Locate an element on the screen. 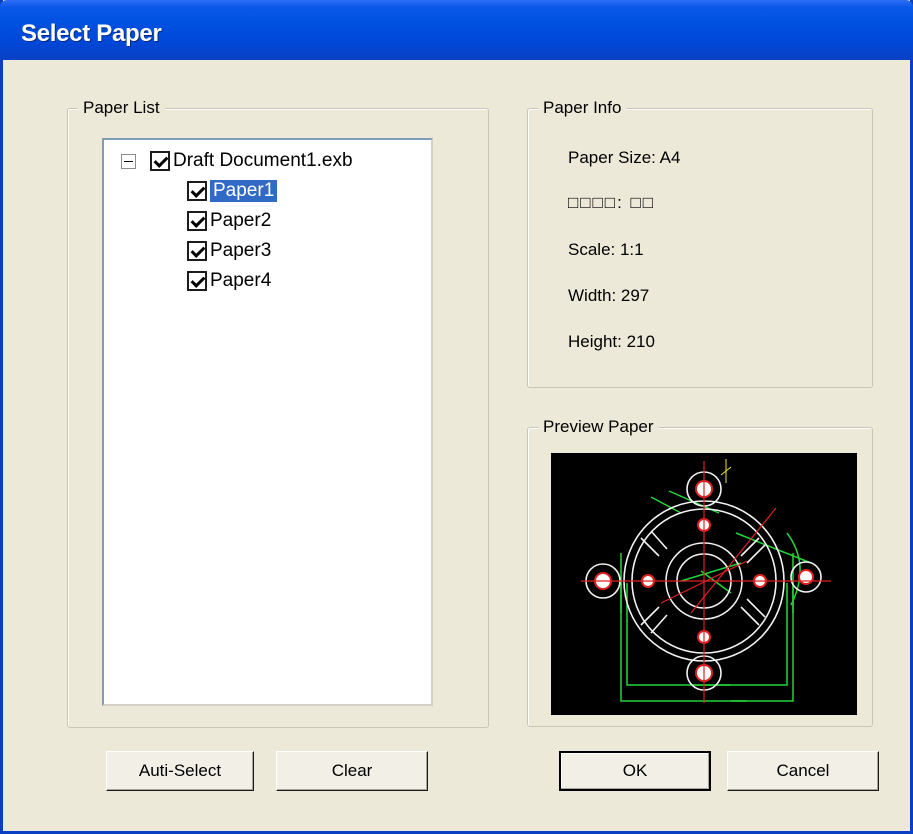 The height and width of the screenshot is (834, 913). tree-root-node: Draft Document1.exb is located at coordinates (237, 161).